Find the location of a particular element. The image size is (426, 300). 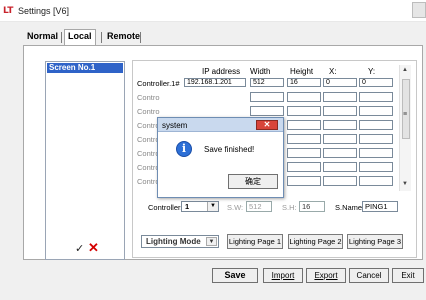

lighting-page-2-button: Lighting Page 2 is located at coordinates (315, 241).